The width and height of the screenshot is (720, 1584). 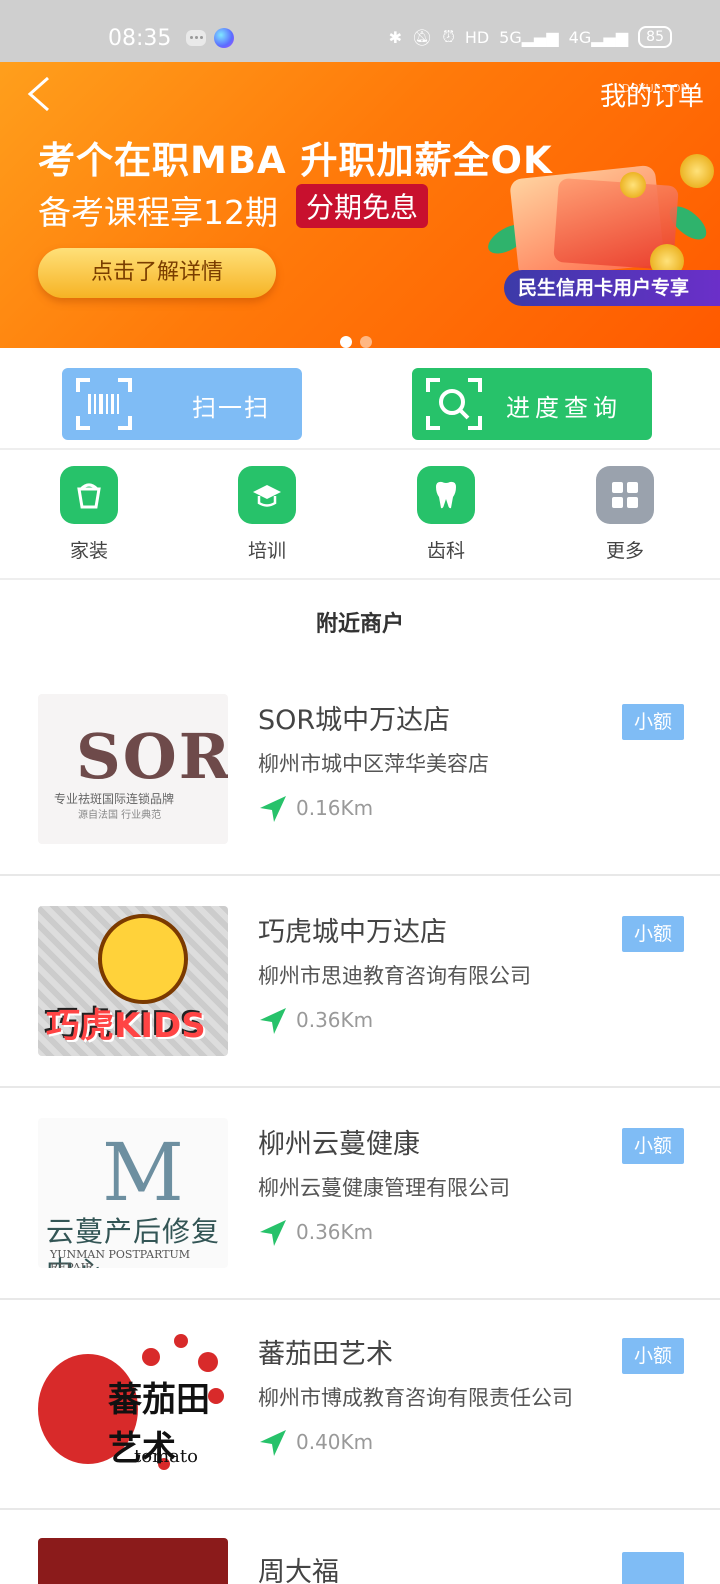 I want to click on category-label: 家装, so click(x=88, y=551).